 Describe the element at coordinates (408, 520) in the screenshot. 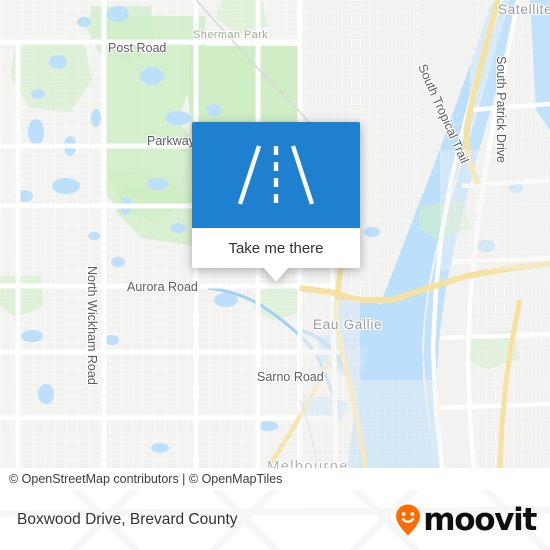

I see `map-pin-smiley-icon` at that location.